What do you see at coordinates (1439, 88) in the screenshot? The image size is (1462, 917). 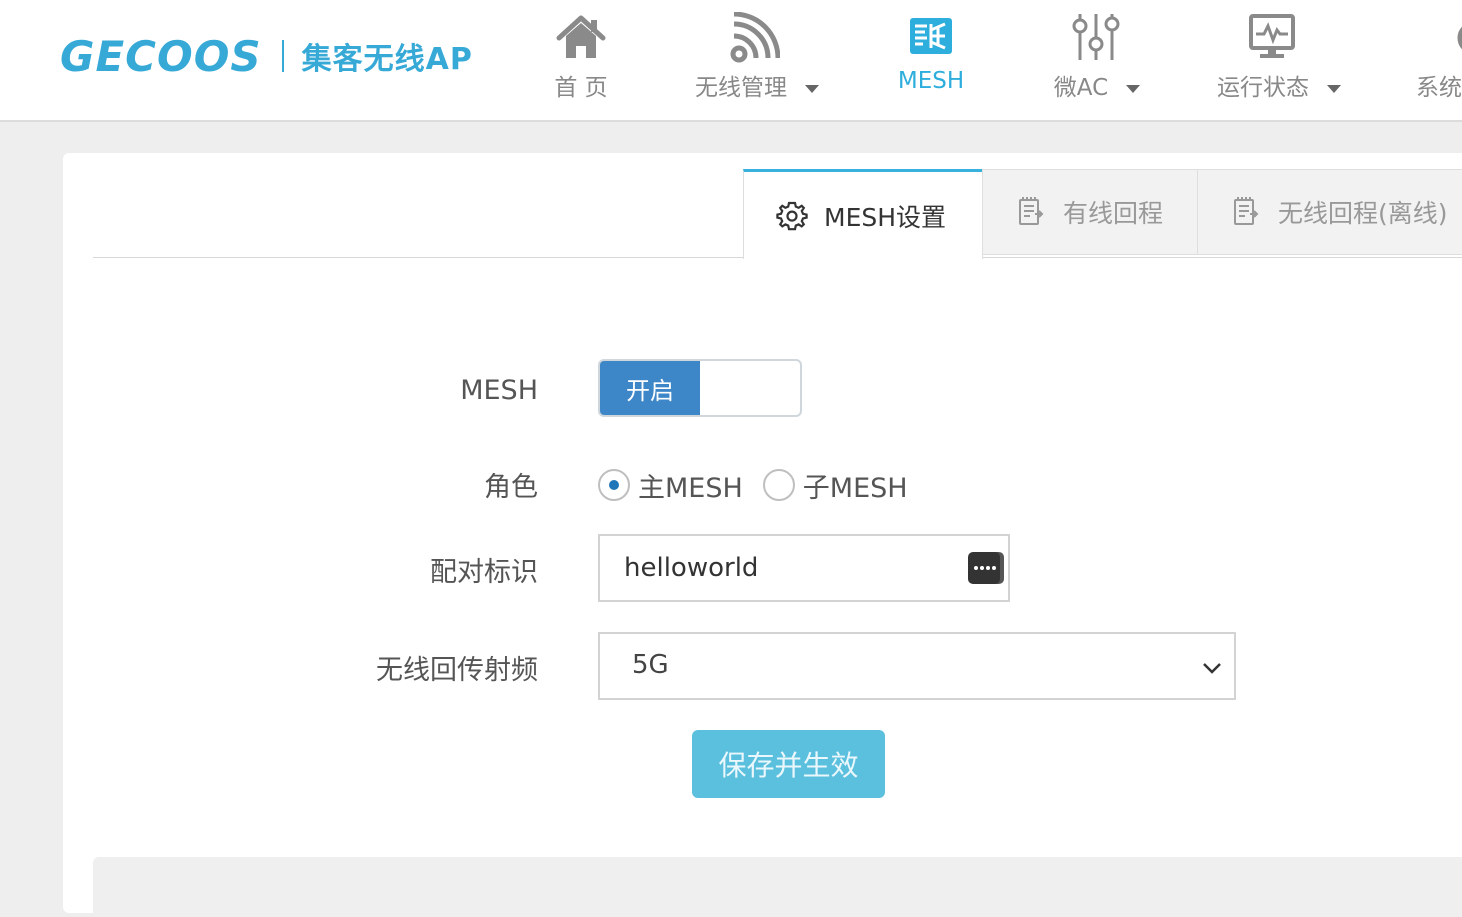 I see `nav-label: 系统` at bounding box center [1439, 88].